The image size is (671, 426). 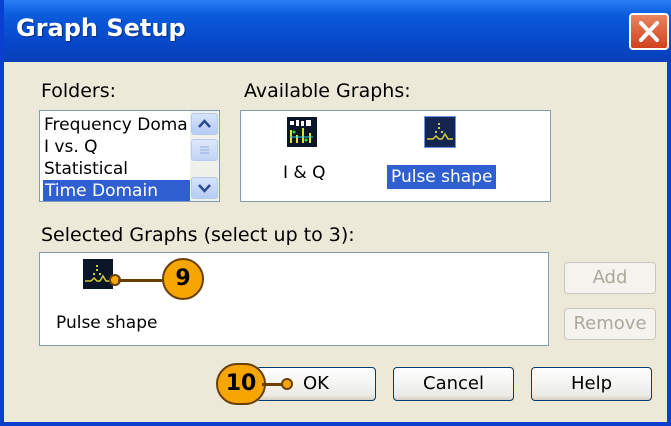 I want to click on graph-item-iq-label: I & Q, so click(x=304, y=173).